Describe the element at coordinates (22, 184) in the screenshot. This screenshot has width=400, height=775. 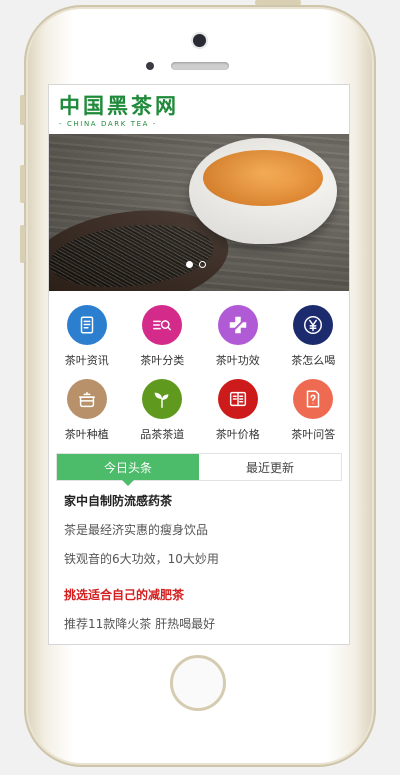
I see `volume-up-button` at that location.